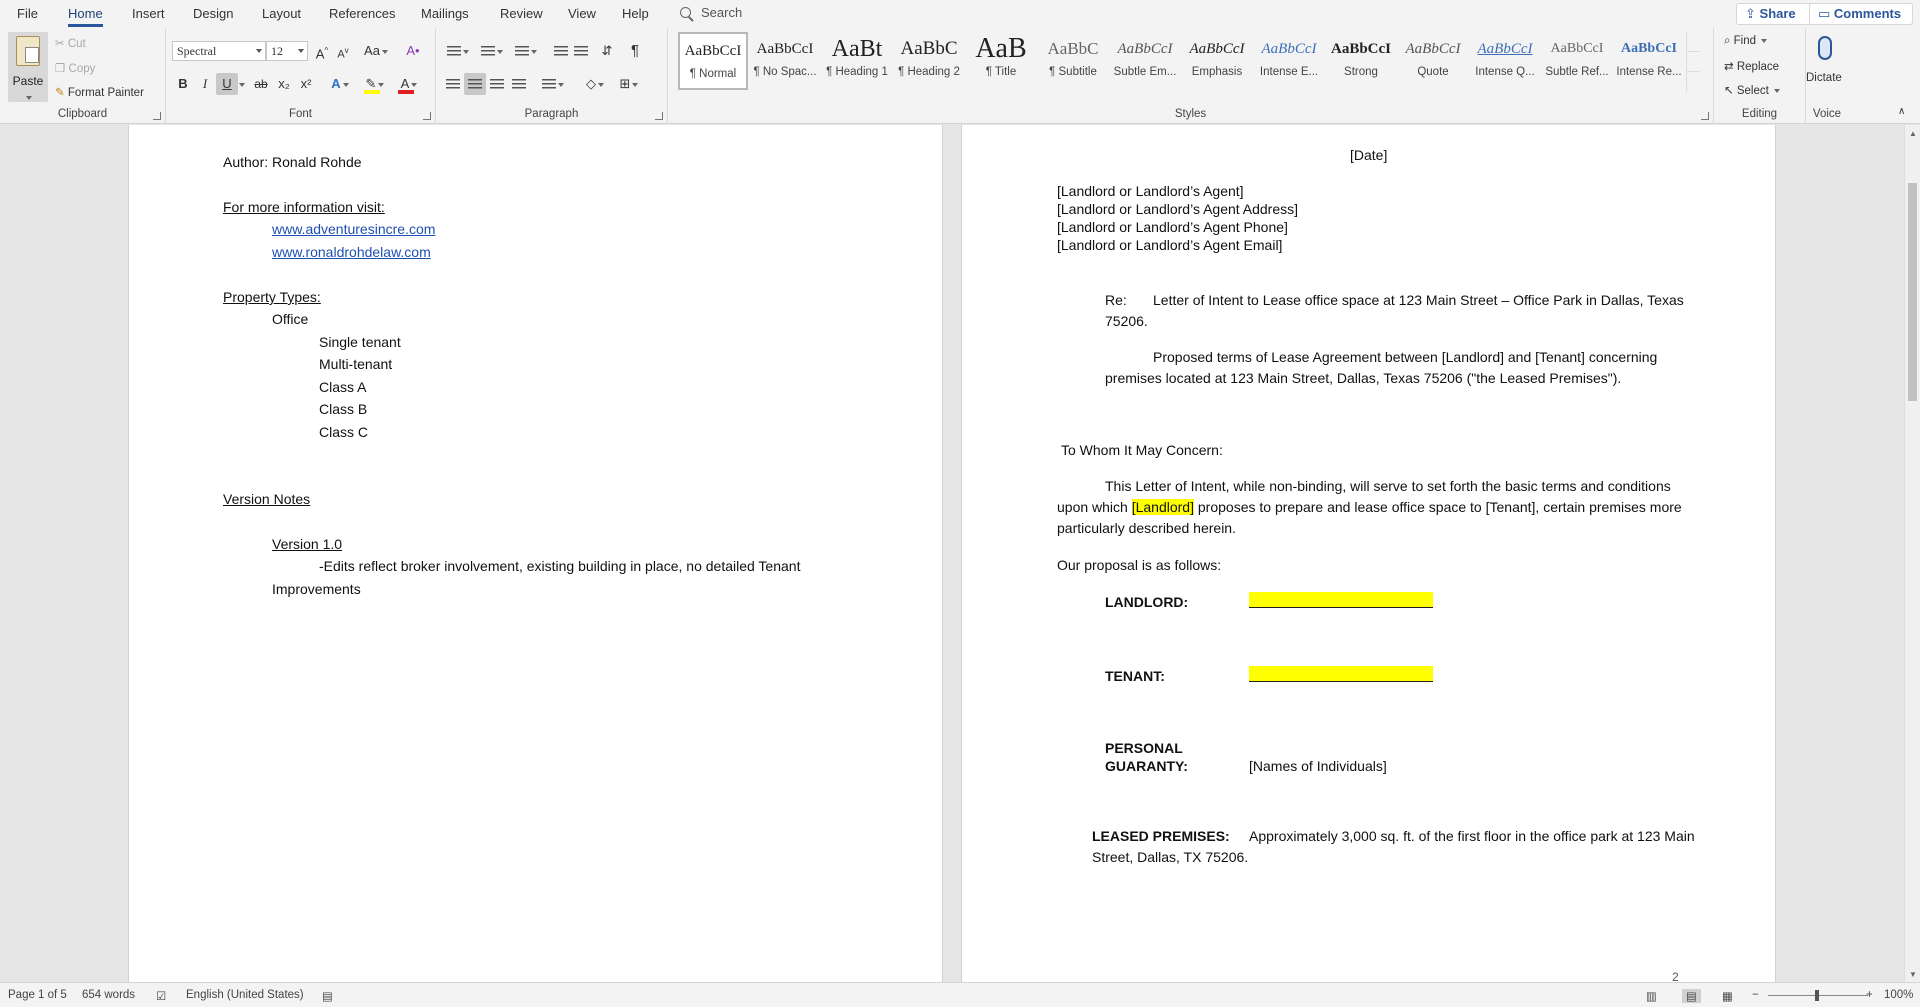 The width and height of the screenshot is (1920, 1007). Describe the element at coordinates (205, 84) in the screenshot. I see `italic-button: I` at that location.